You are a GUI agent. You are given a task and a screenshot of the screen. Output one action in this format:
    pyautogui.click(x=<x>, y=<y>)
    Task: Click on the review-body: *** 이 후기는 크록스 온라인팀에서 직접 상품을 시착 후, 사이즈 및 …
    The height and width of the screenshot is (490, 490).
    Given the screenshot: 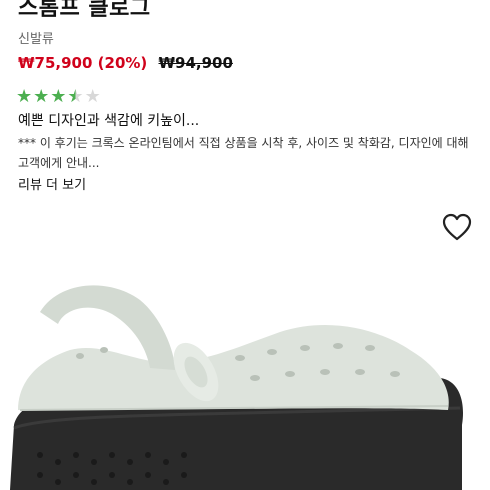 What is the action you would take?
    pyautogui.click(x=243, y=153)
    